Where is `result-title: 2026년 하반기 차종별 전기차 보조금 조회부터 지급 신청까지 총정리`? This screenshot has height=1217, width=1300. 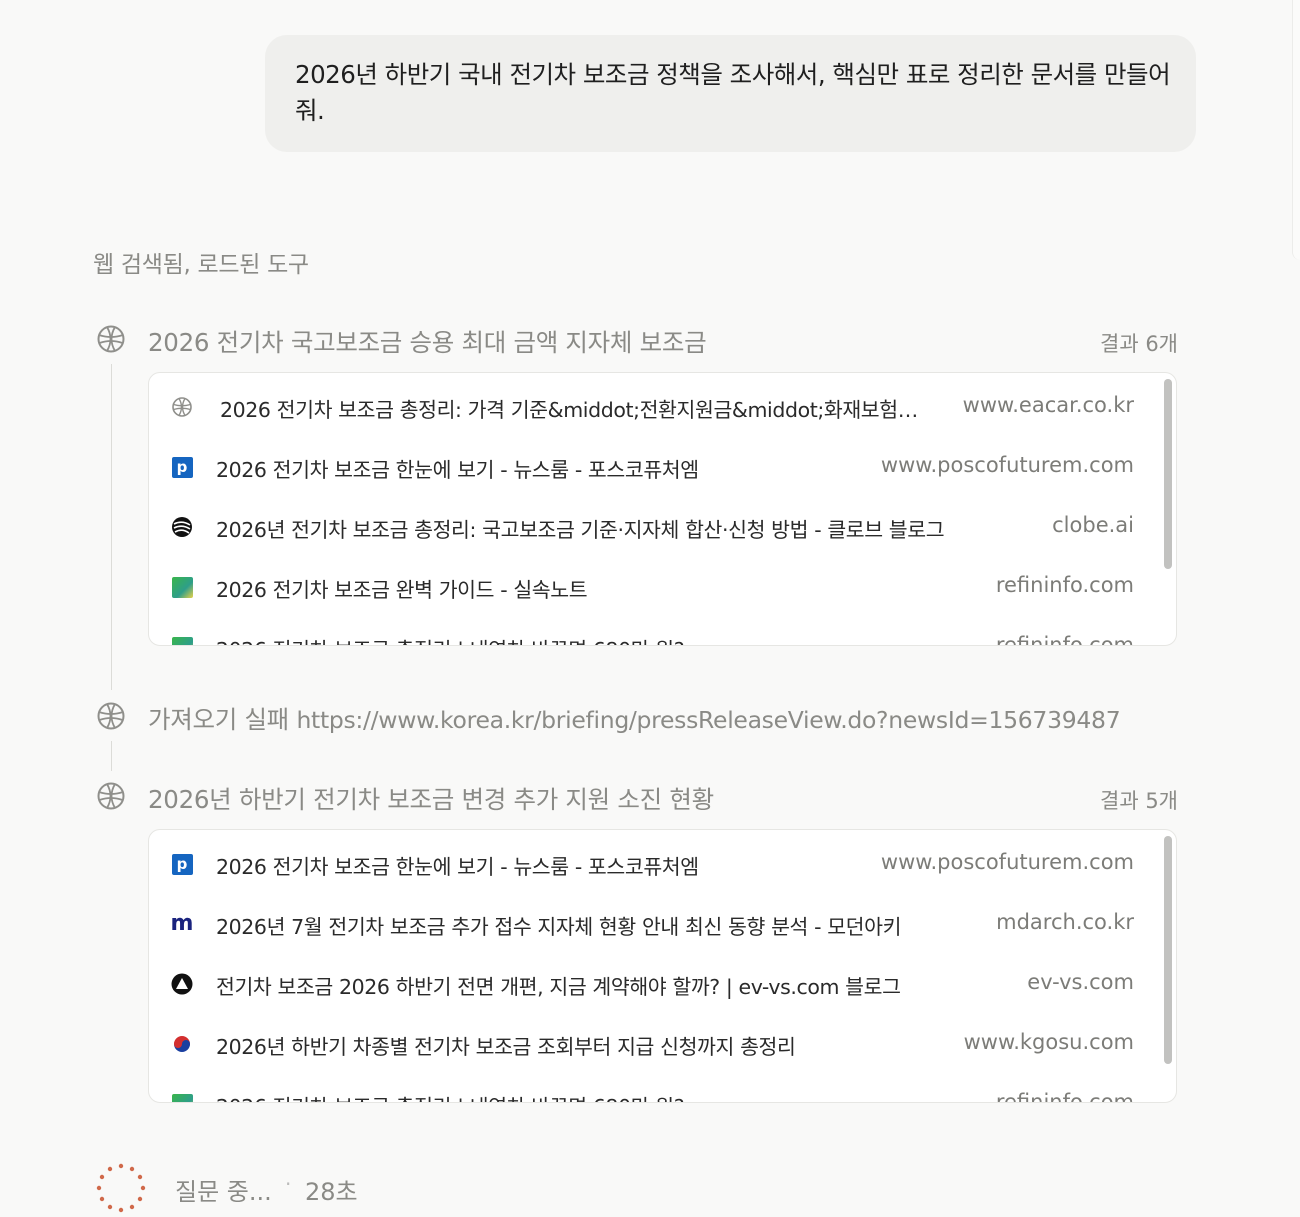
result-title: 2026년 하반기 차종별 전기차 보조금 조회부터 지급 신청까지 총정리 is located at coordinates (506, 1047).